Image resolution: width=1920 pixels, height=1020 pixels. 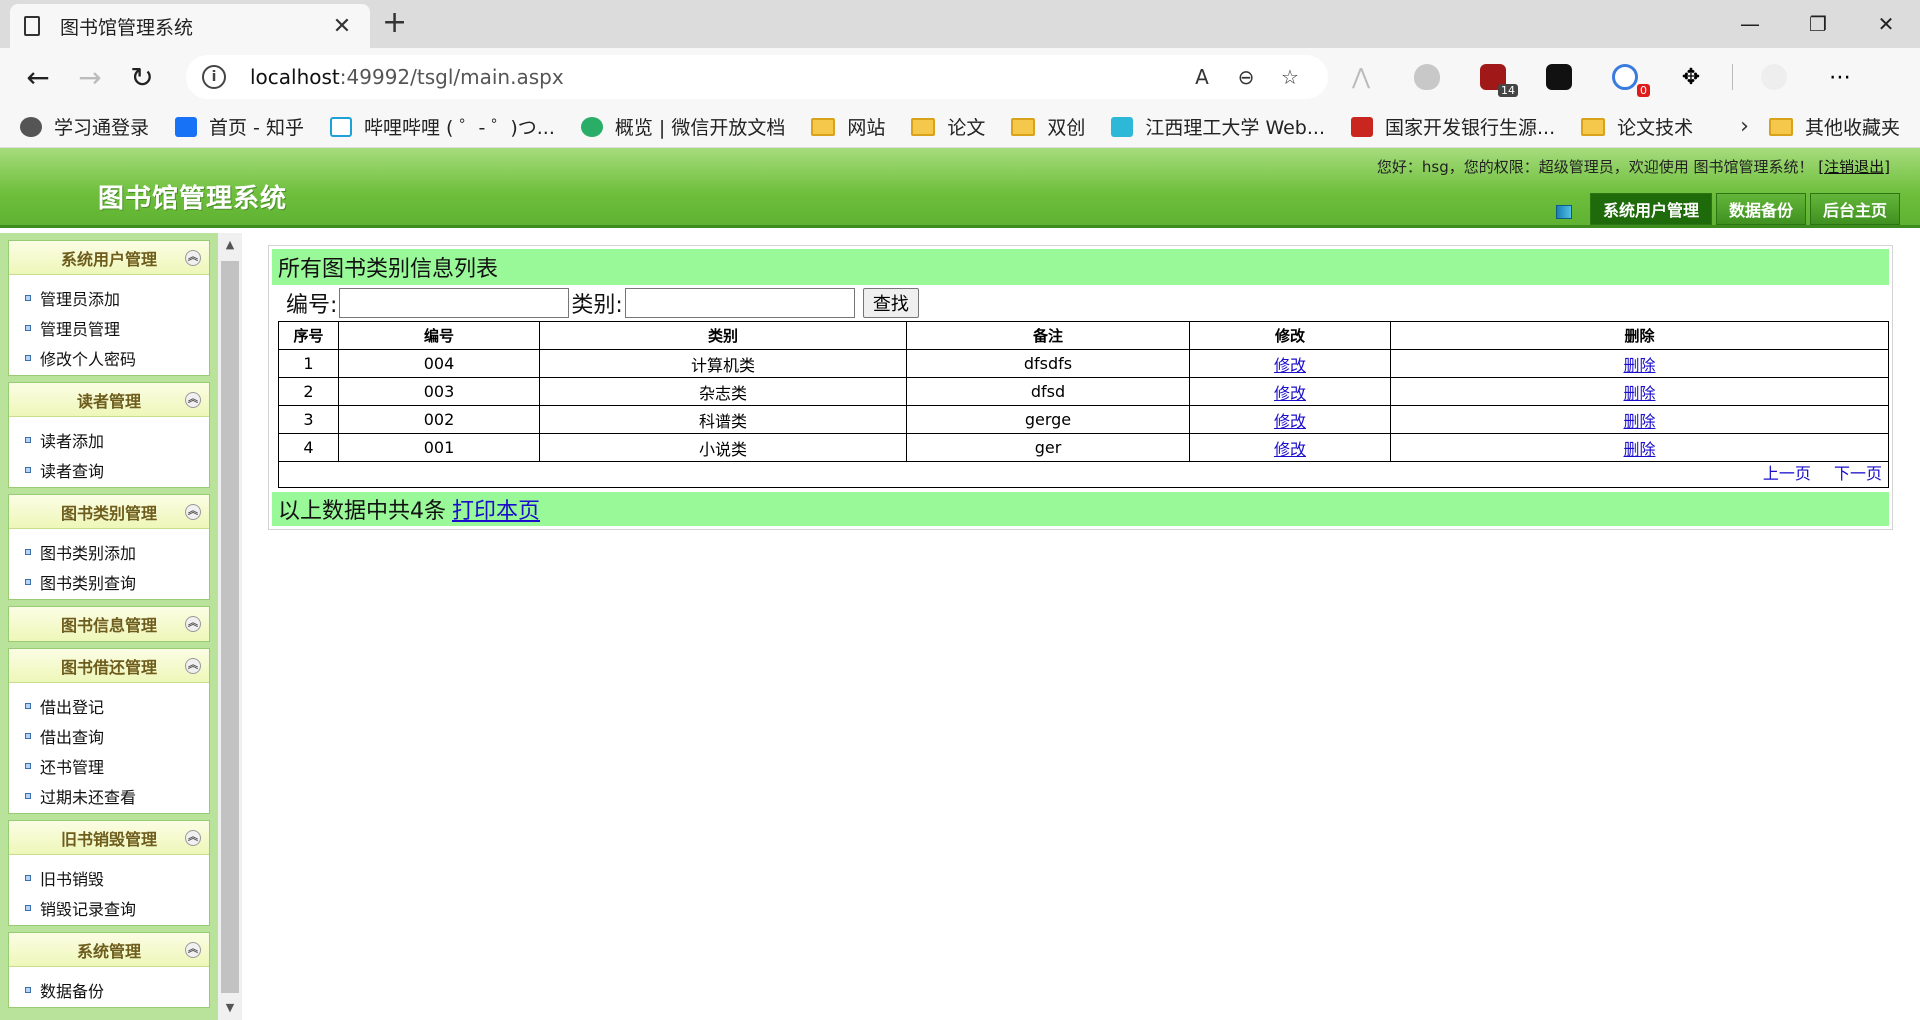 What do you see at coordinates (31, 126) in the screenshot?
I see `globe-icon` at bounding box center [31, 126].